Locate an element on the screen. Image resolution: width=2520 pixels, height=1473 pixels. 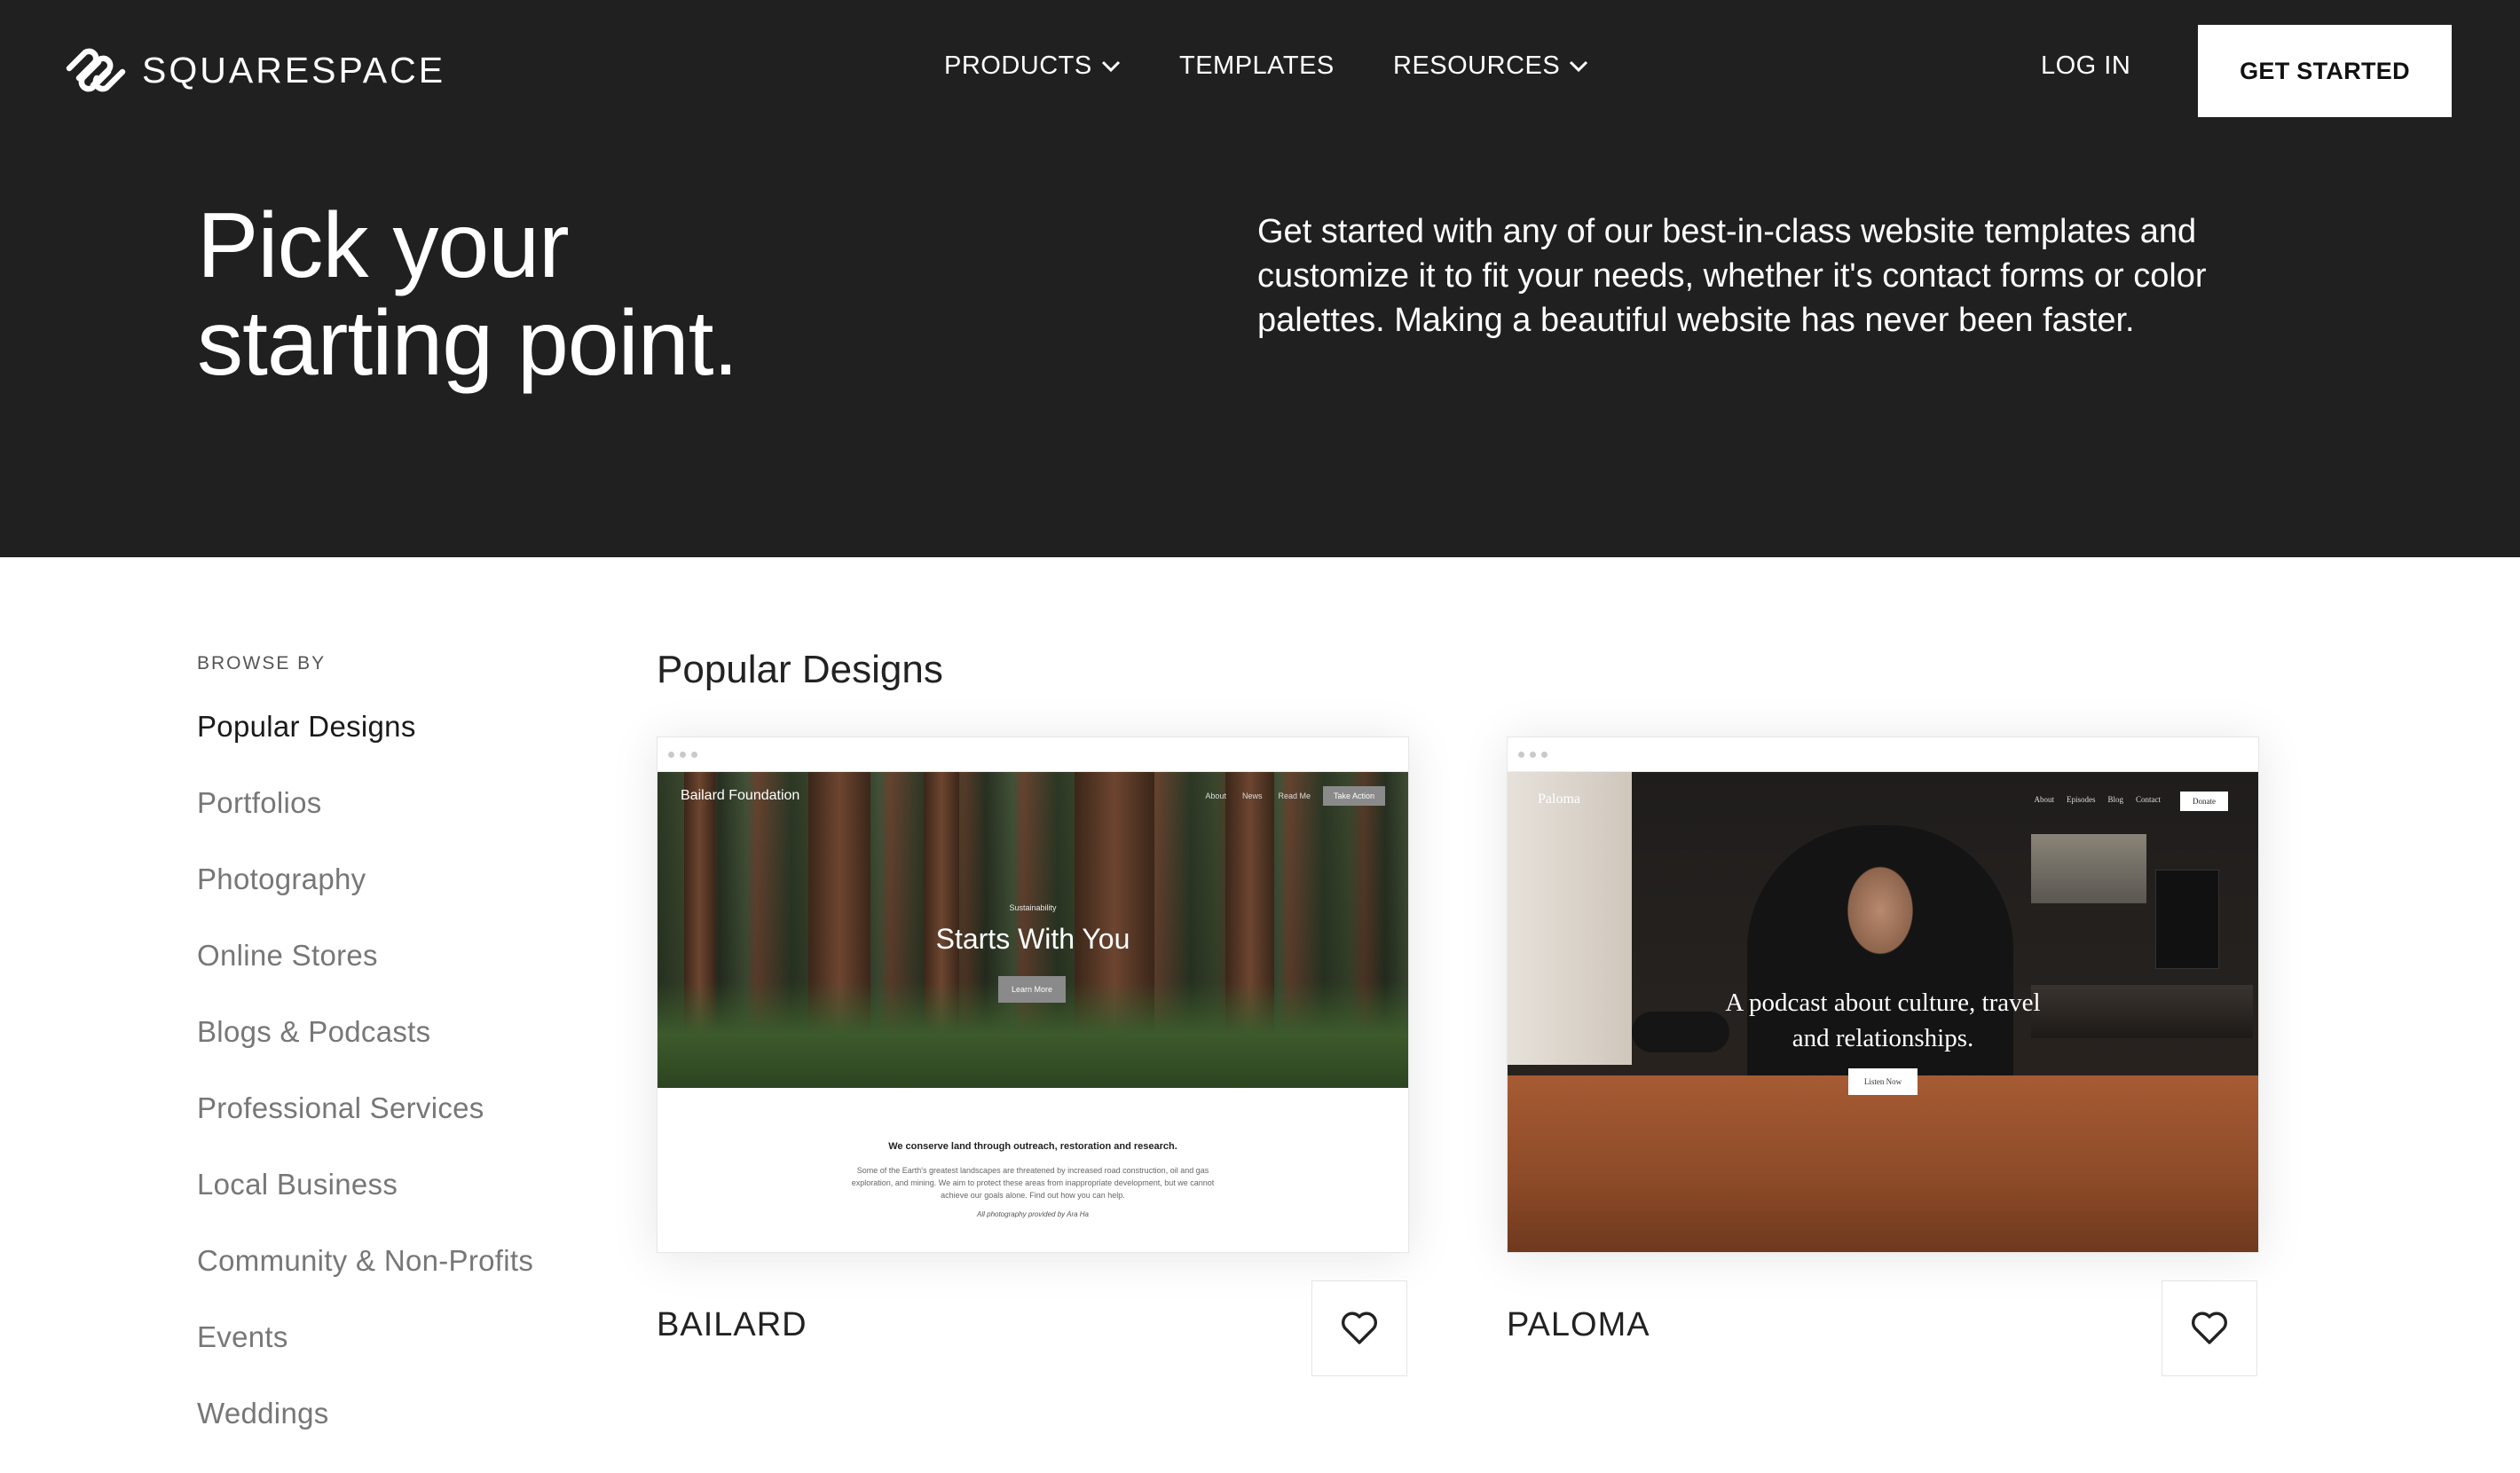
preview-nav: About News Read Me is located at coordinates (1258, 796).